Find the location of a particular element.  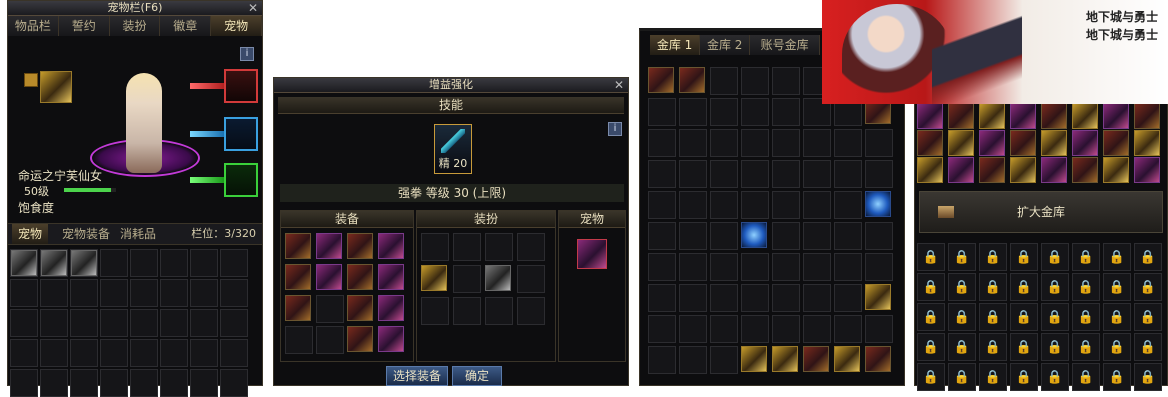

expand-bank-button: 扩大金库 is located at coordinates (1041, 212).